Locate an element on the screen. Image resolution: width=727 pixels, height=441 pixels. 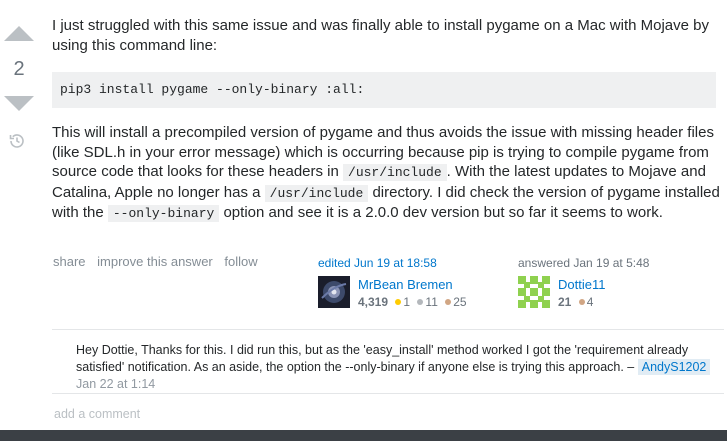
editor-reputation: 4,319 1 11 25 is located at coordinates (412, 302).